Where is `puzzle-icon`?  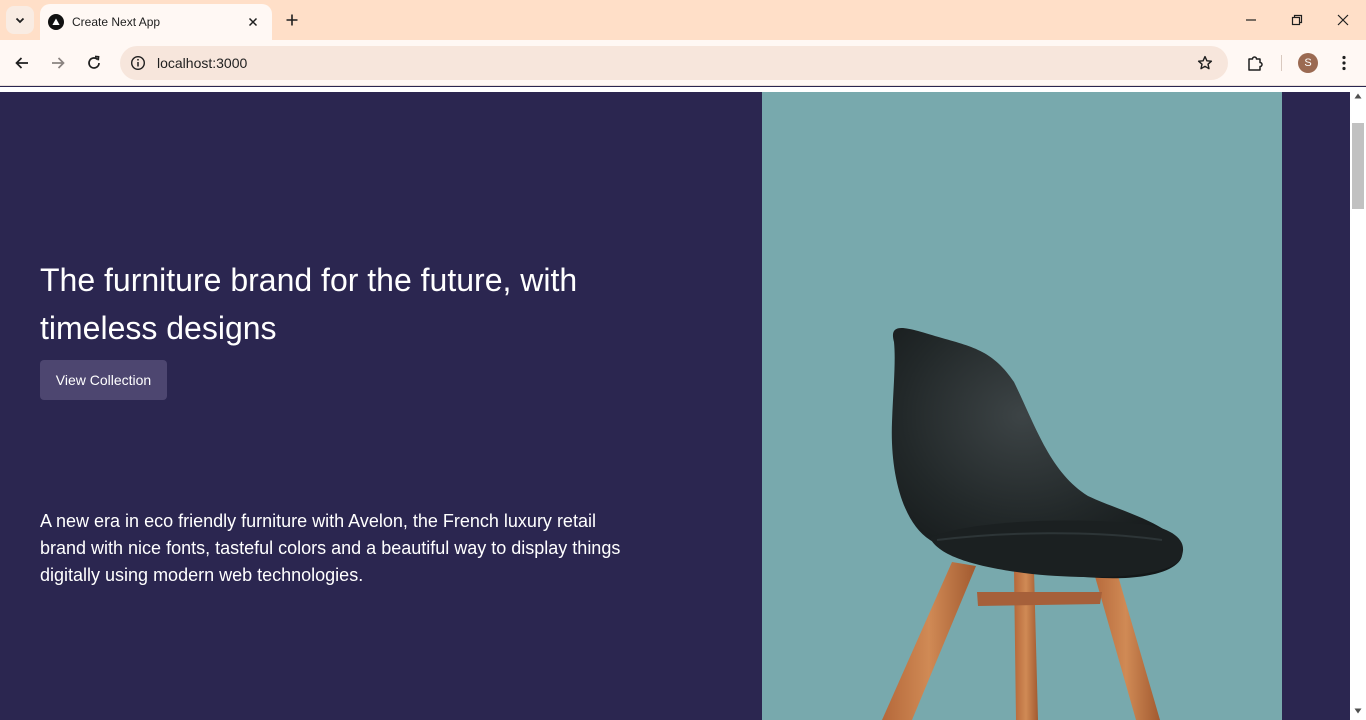
puzzle-icon is located at coordinates (1255, 63).